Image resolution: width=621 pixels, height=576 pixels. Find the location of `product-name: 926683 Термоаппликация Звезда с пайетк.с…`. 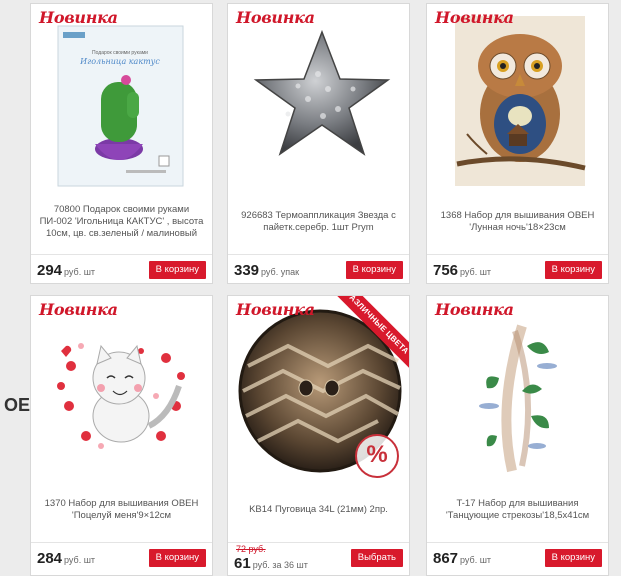

product-name: 926683 Термоаппликация Звезда с пайетк.с… is located at coordinates (318, 222).